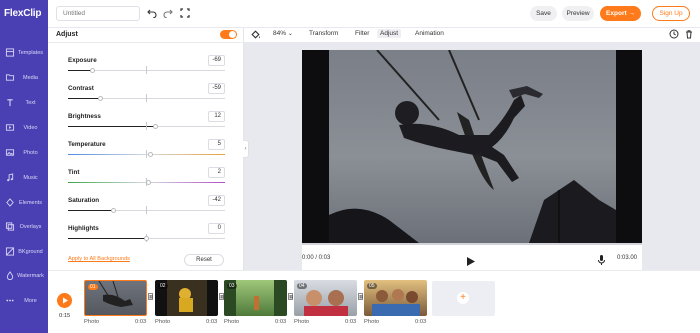 This screenshot has width=700, height=333. I want to click on exposure-fill, so click(80, 70).